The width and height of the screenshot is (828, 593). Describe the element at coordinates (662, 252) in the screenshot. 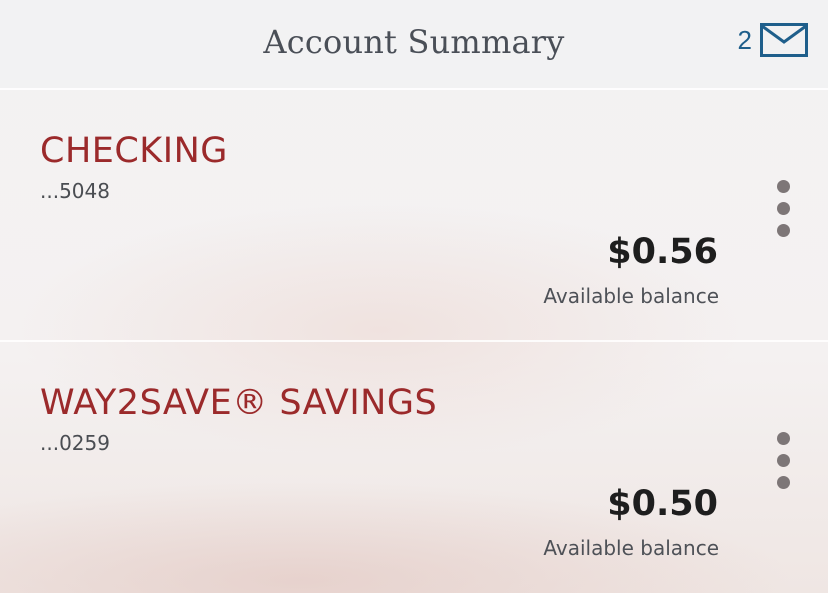

I see `balance-amount: $0.56` at that location.